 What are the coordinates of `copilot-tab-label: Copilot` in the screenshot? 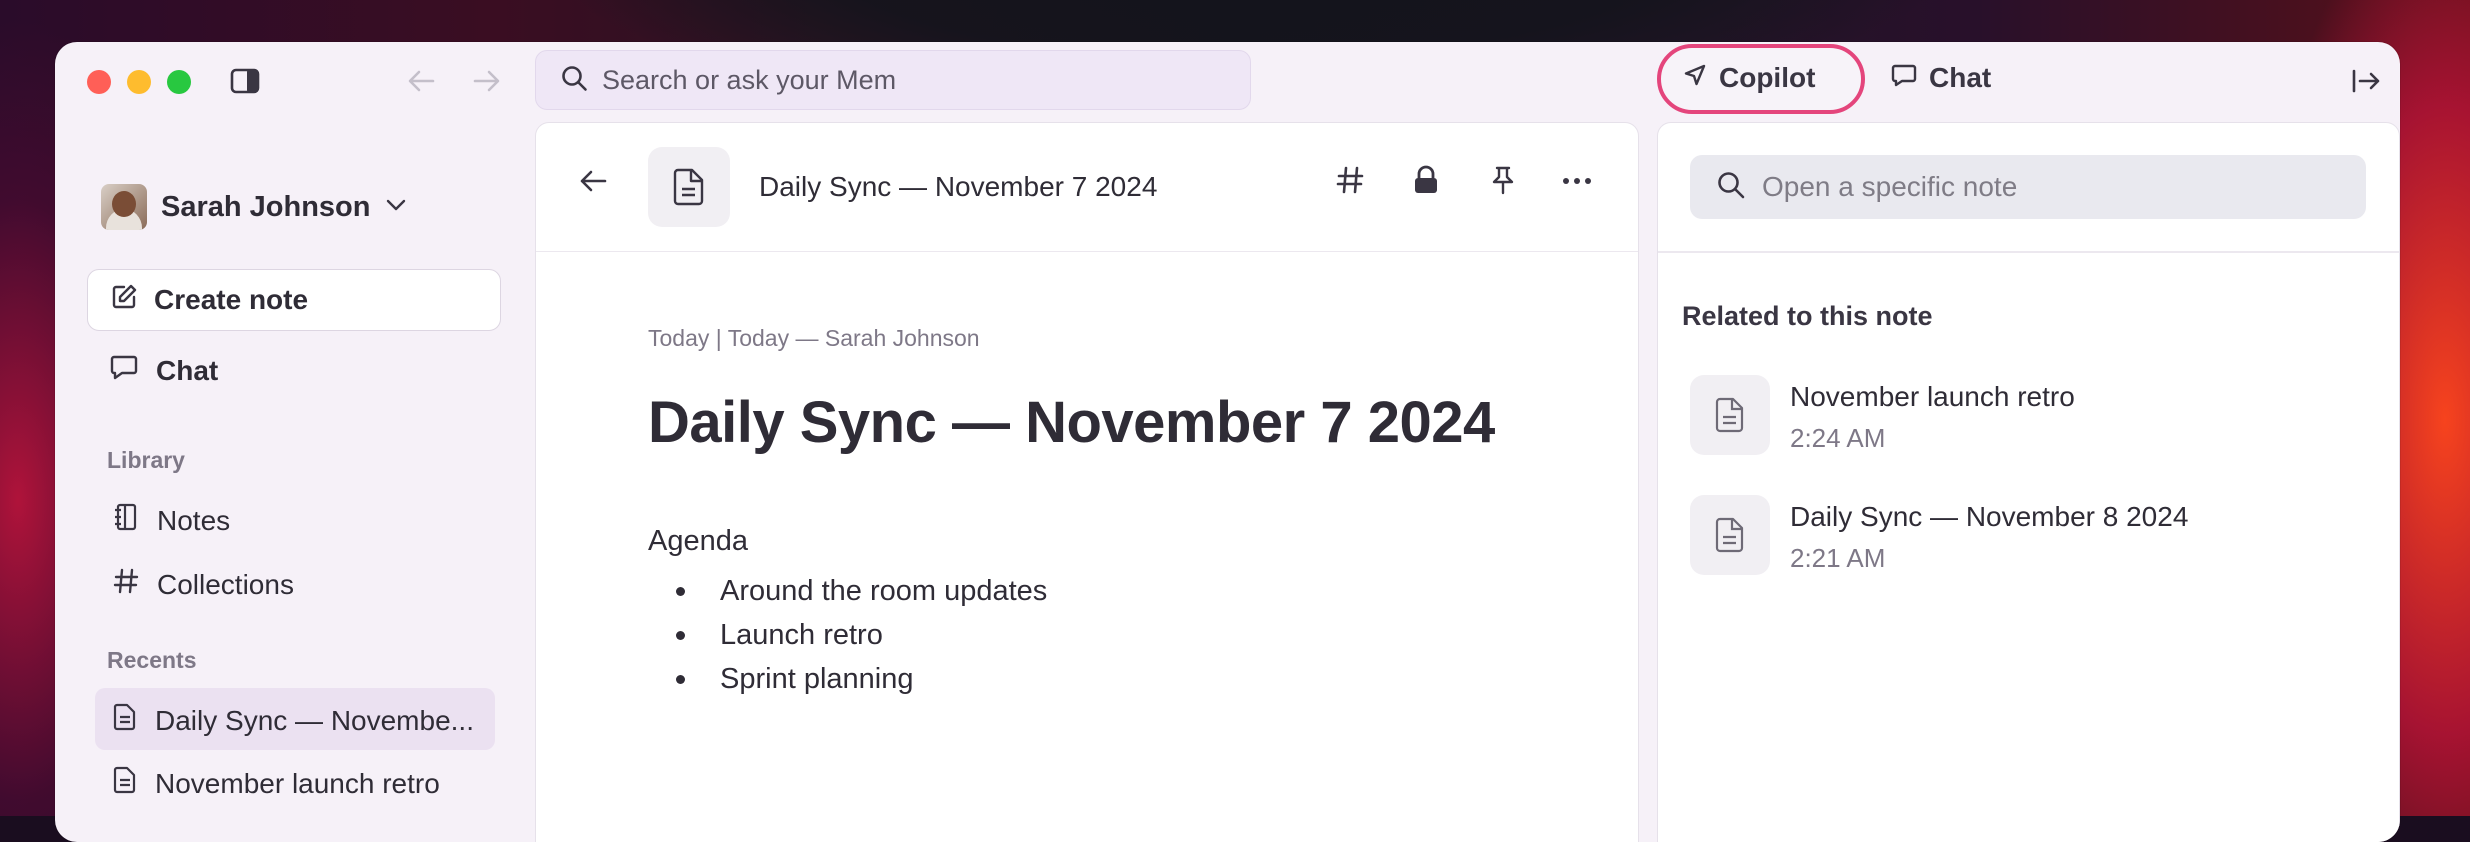 It's located at (1767, 77).